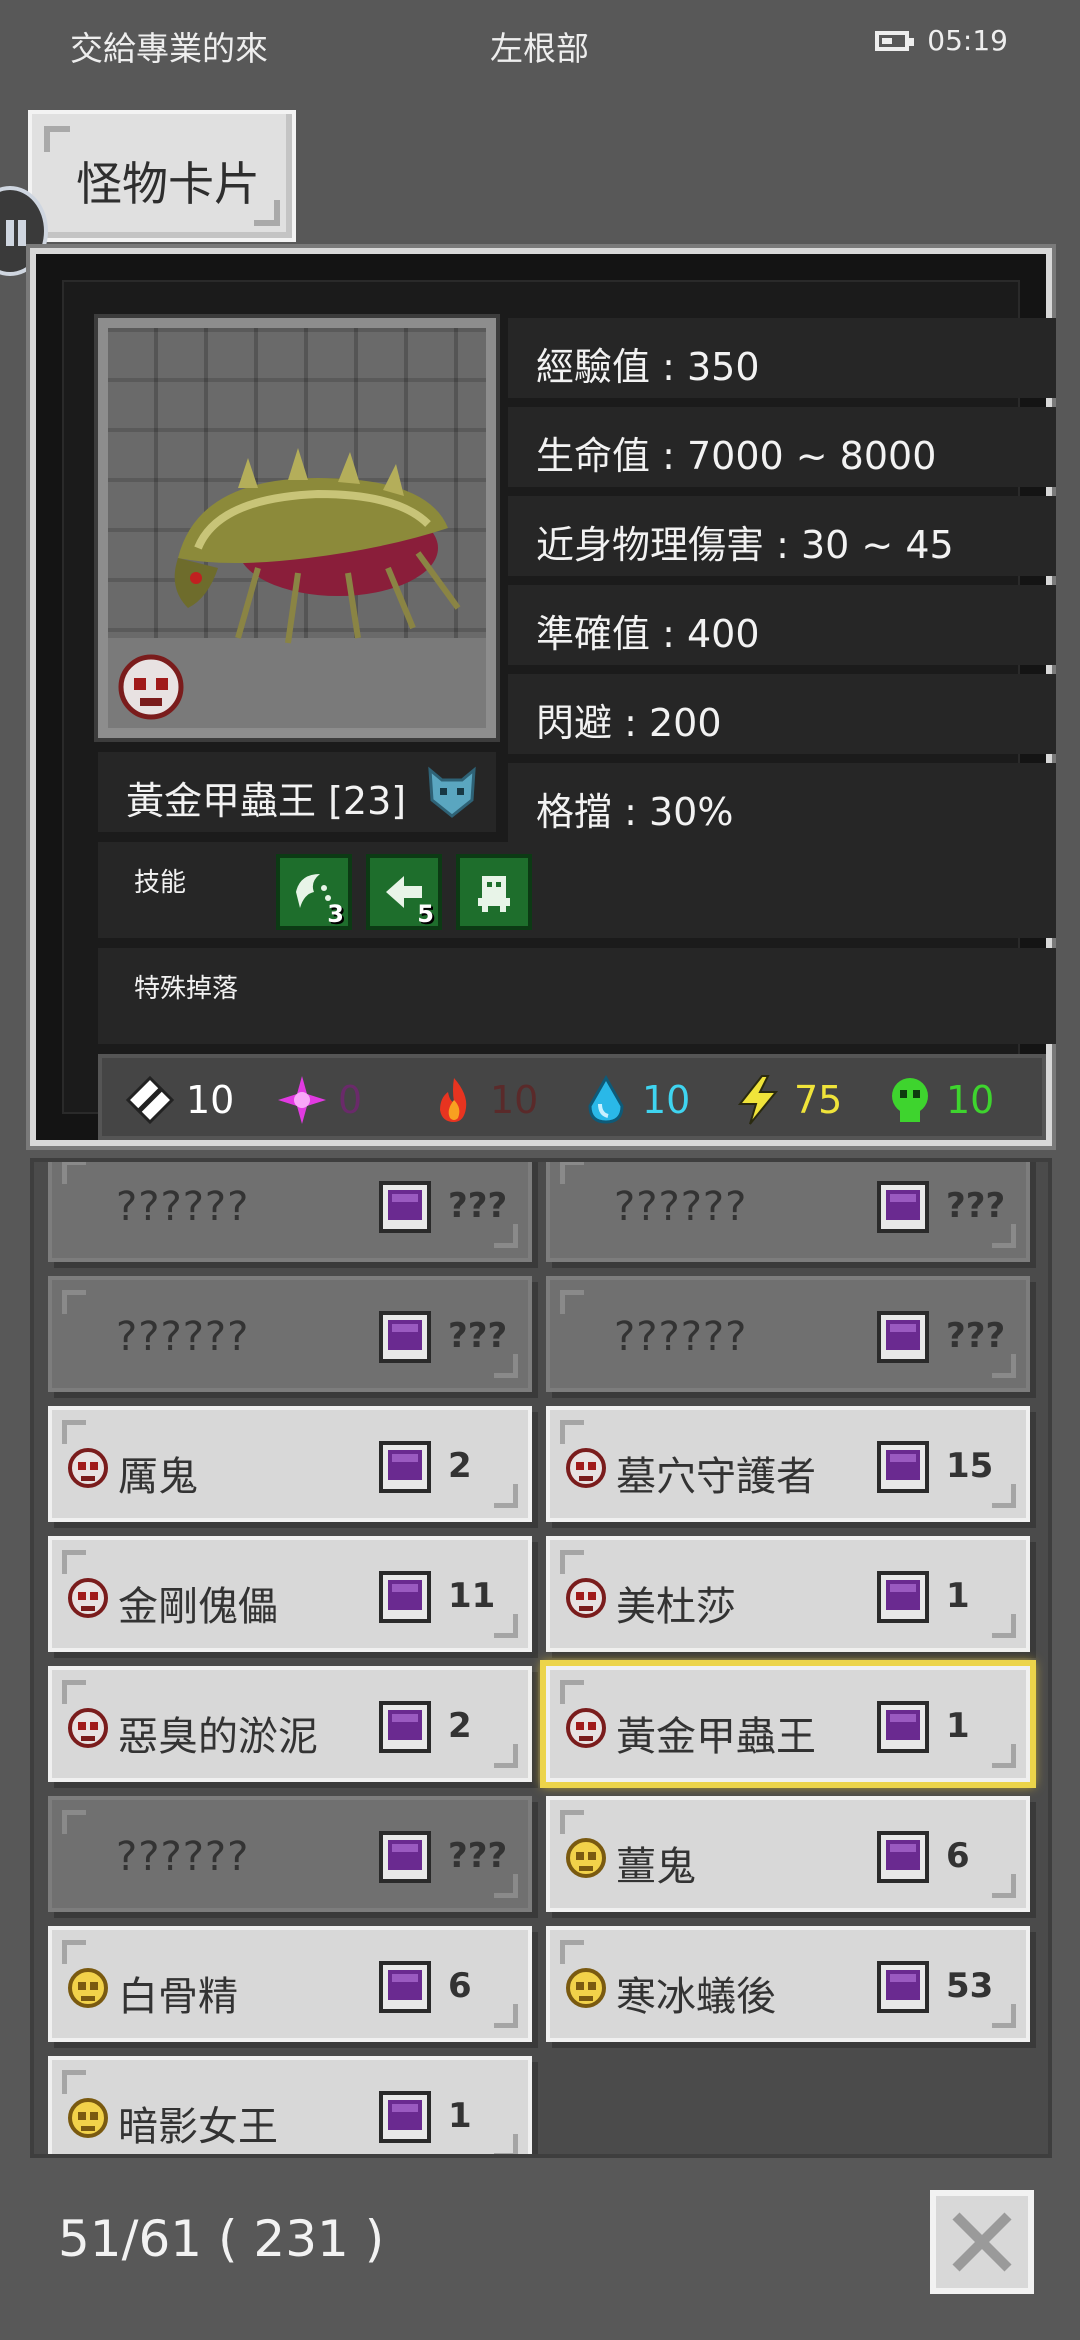 The image size is (1080, 2340). Describe the element at coordinates (782, 358) in the screenshot. I see `stat-exp: 經驗值 : 350` at that location.